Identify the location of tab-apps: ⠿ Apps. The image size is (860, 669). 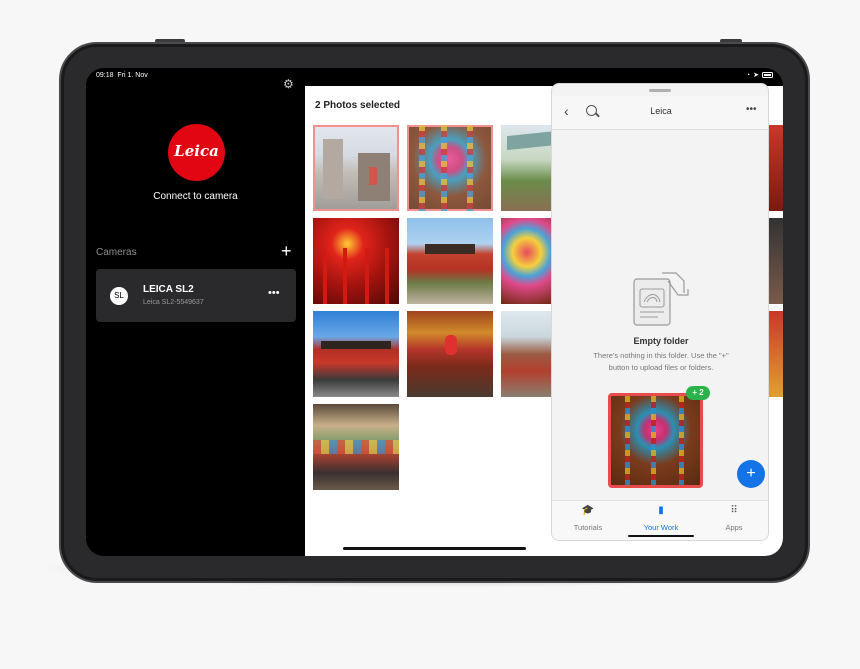
(733, 520).